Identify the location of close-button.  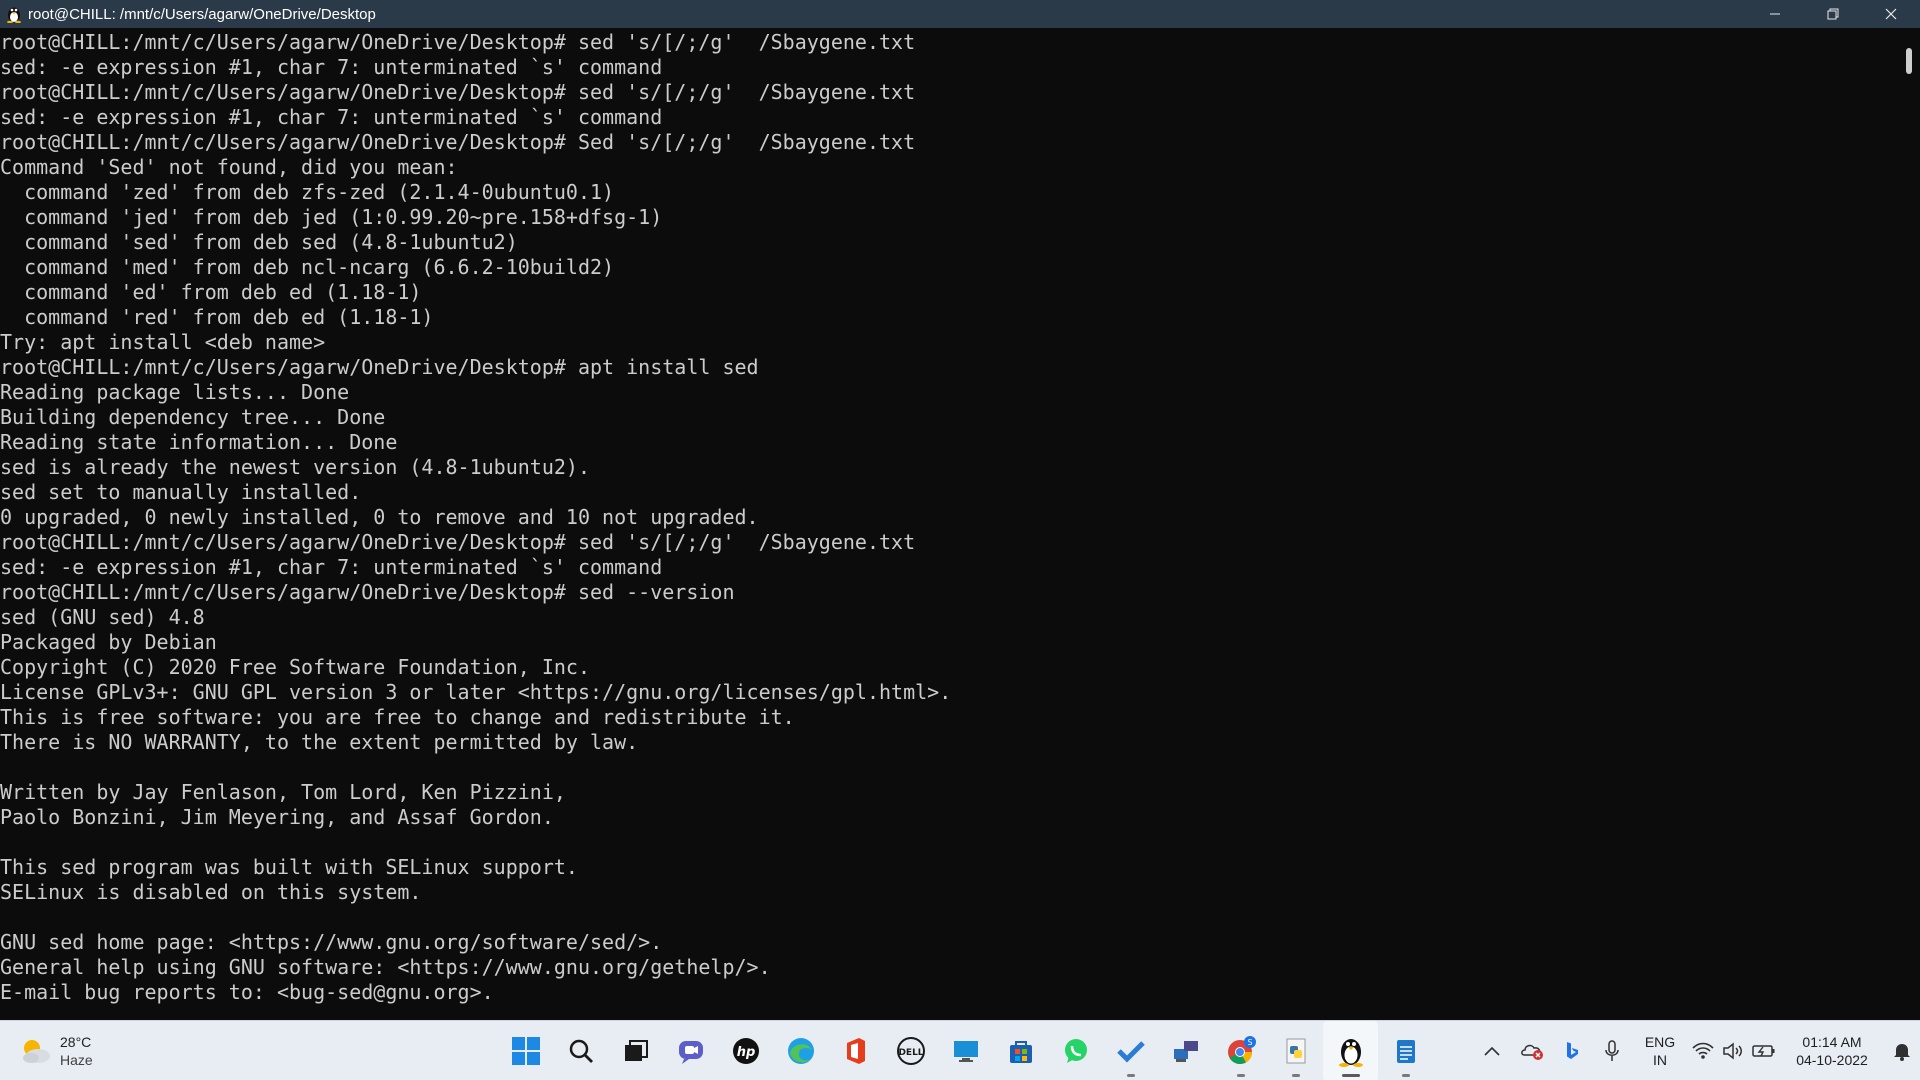
(1891, 14).